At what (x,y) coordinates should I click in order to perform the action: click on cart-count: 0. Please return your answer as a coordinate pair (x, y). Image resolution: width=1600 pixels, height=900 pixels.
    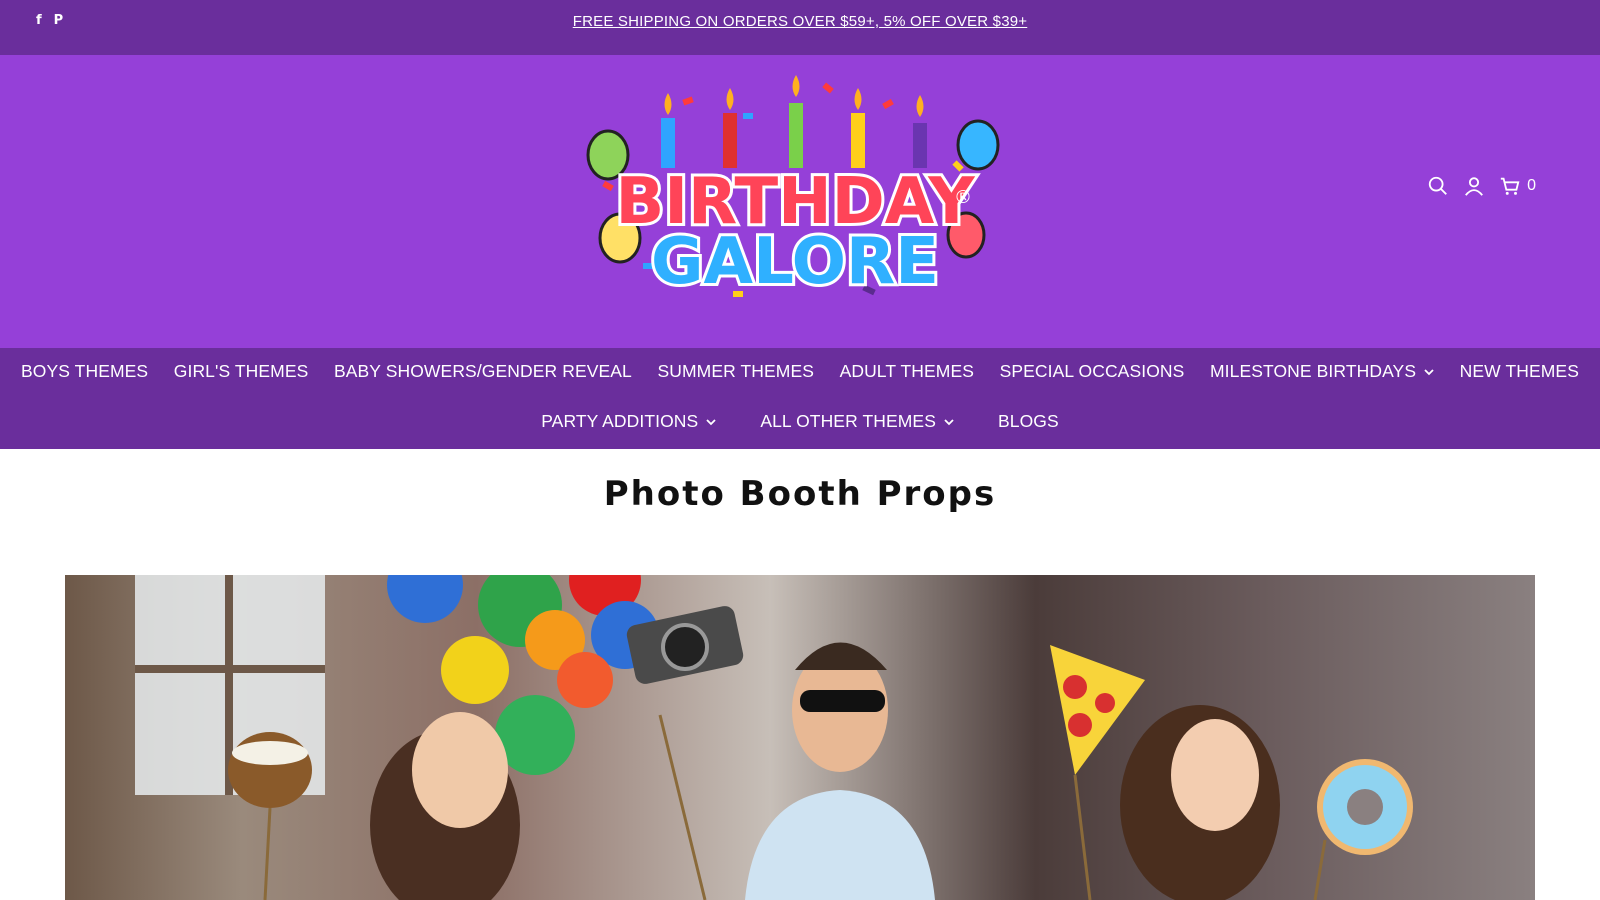
    Looking at the image, I should click on (1531, 186).